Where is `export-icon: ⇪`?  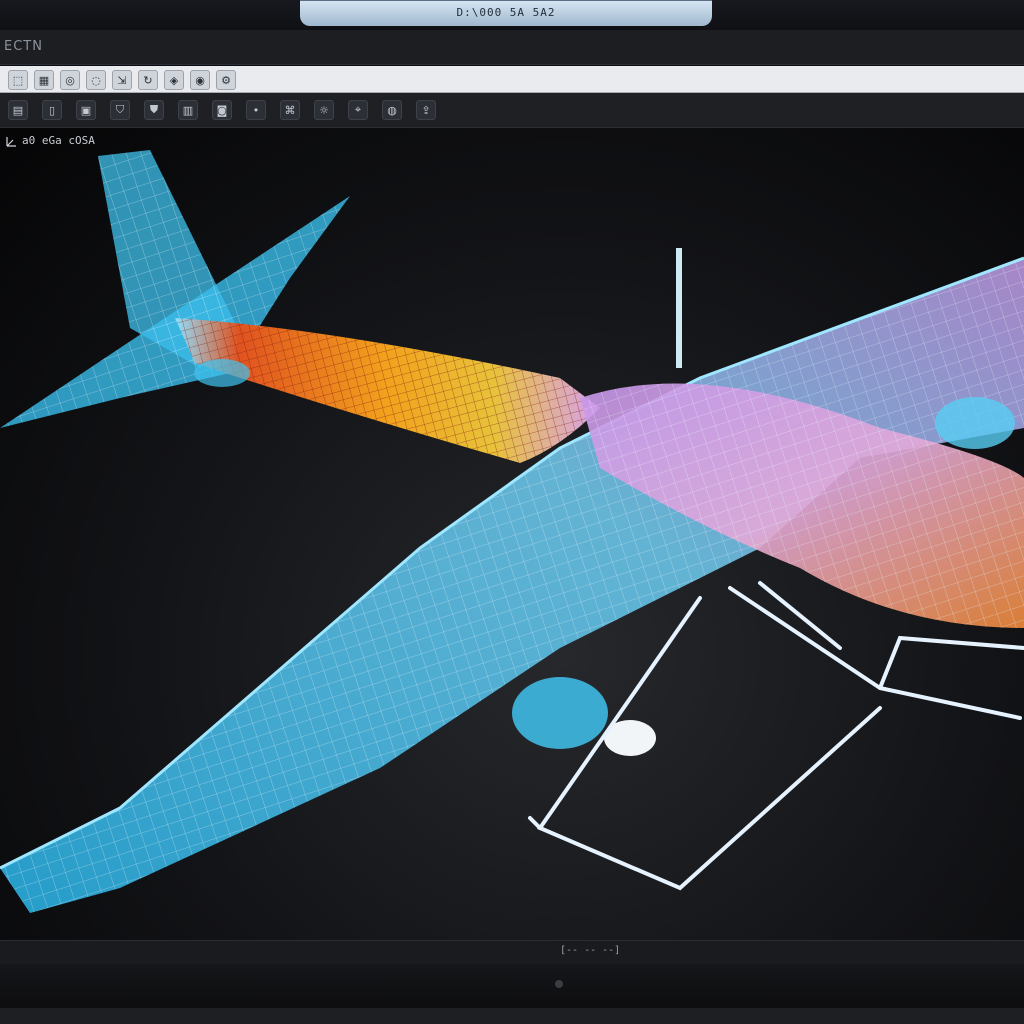
export-icon: ⇪ is located at coordinates (426, 110).